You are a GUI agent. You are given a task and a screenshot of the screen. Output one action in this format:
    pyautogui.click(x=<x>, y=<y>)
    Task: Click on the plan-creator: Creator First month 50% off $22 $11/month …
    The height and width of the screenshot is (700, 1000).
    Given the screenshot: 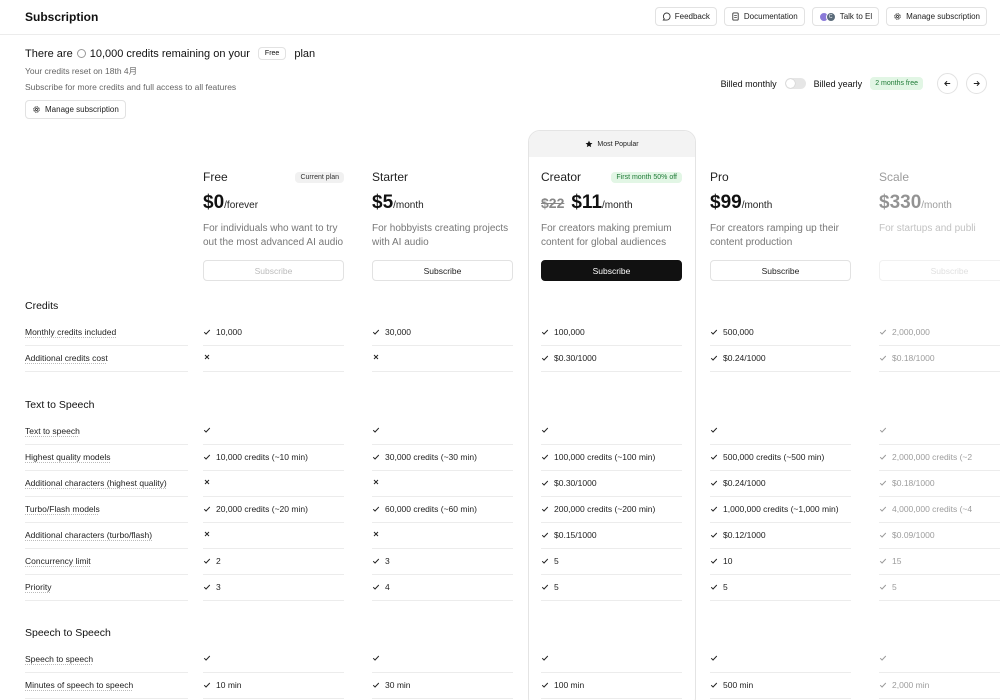 What is the action you would take?
    pyautogui.click(x=611, y=225)
    